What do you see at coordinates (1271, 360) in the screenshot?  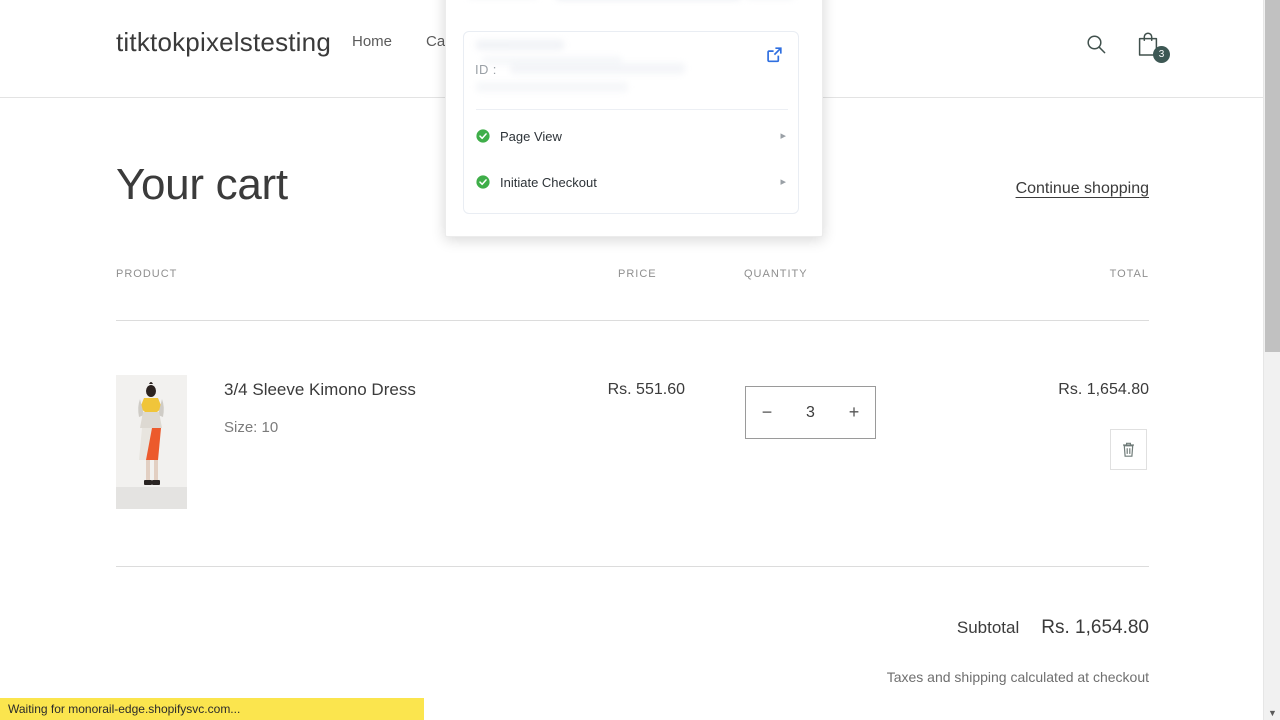 I see `vertical-scrollbar: ▼` at bounding box center [1271, 360].